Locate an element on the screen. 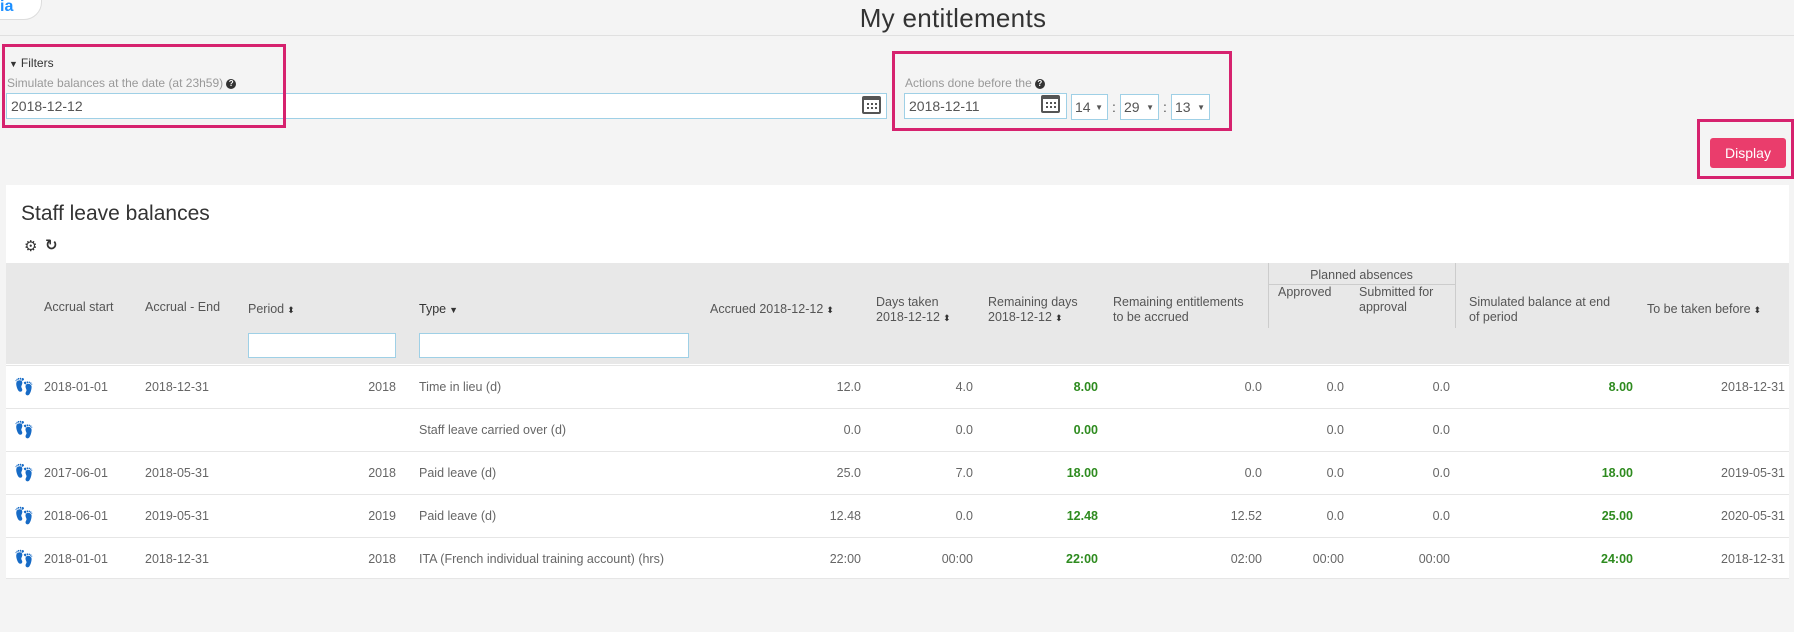  col-accrual-start: Accrual start is located at coordinates (78, 307).